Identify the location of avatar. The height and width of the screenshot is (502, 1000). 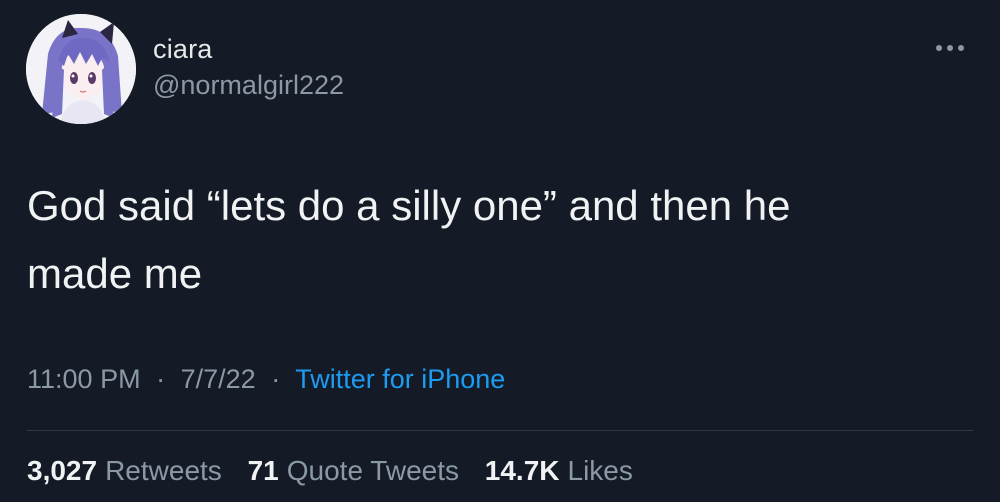
(81, 69).